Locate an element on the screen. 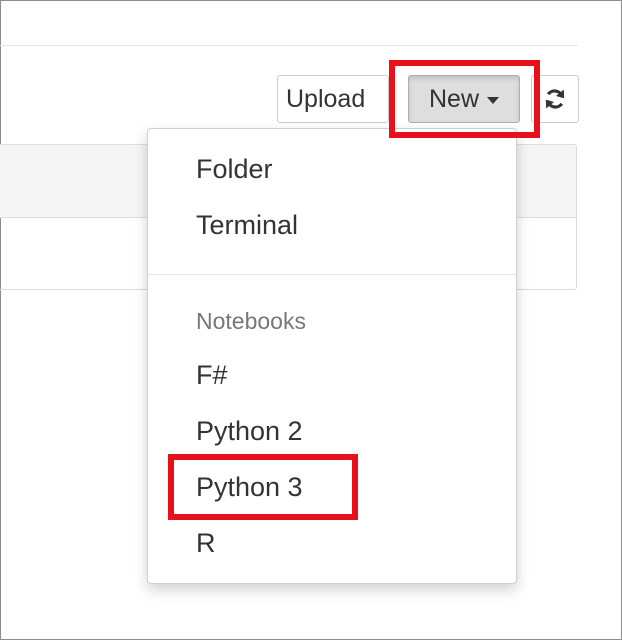 The width and height of the screenshot is (622, 640). menu-item-python2: Python 2 is located at coordinates (249, 431).